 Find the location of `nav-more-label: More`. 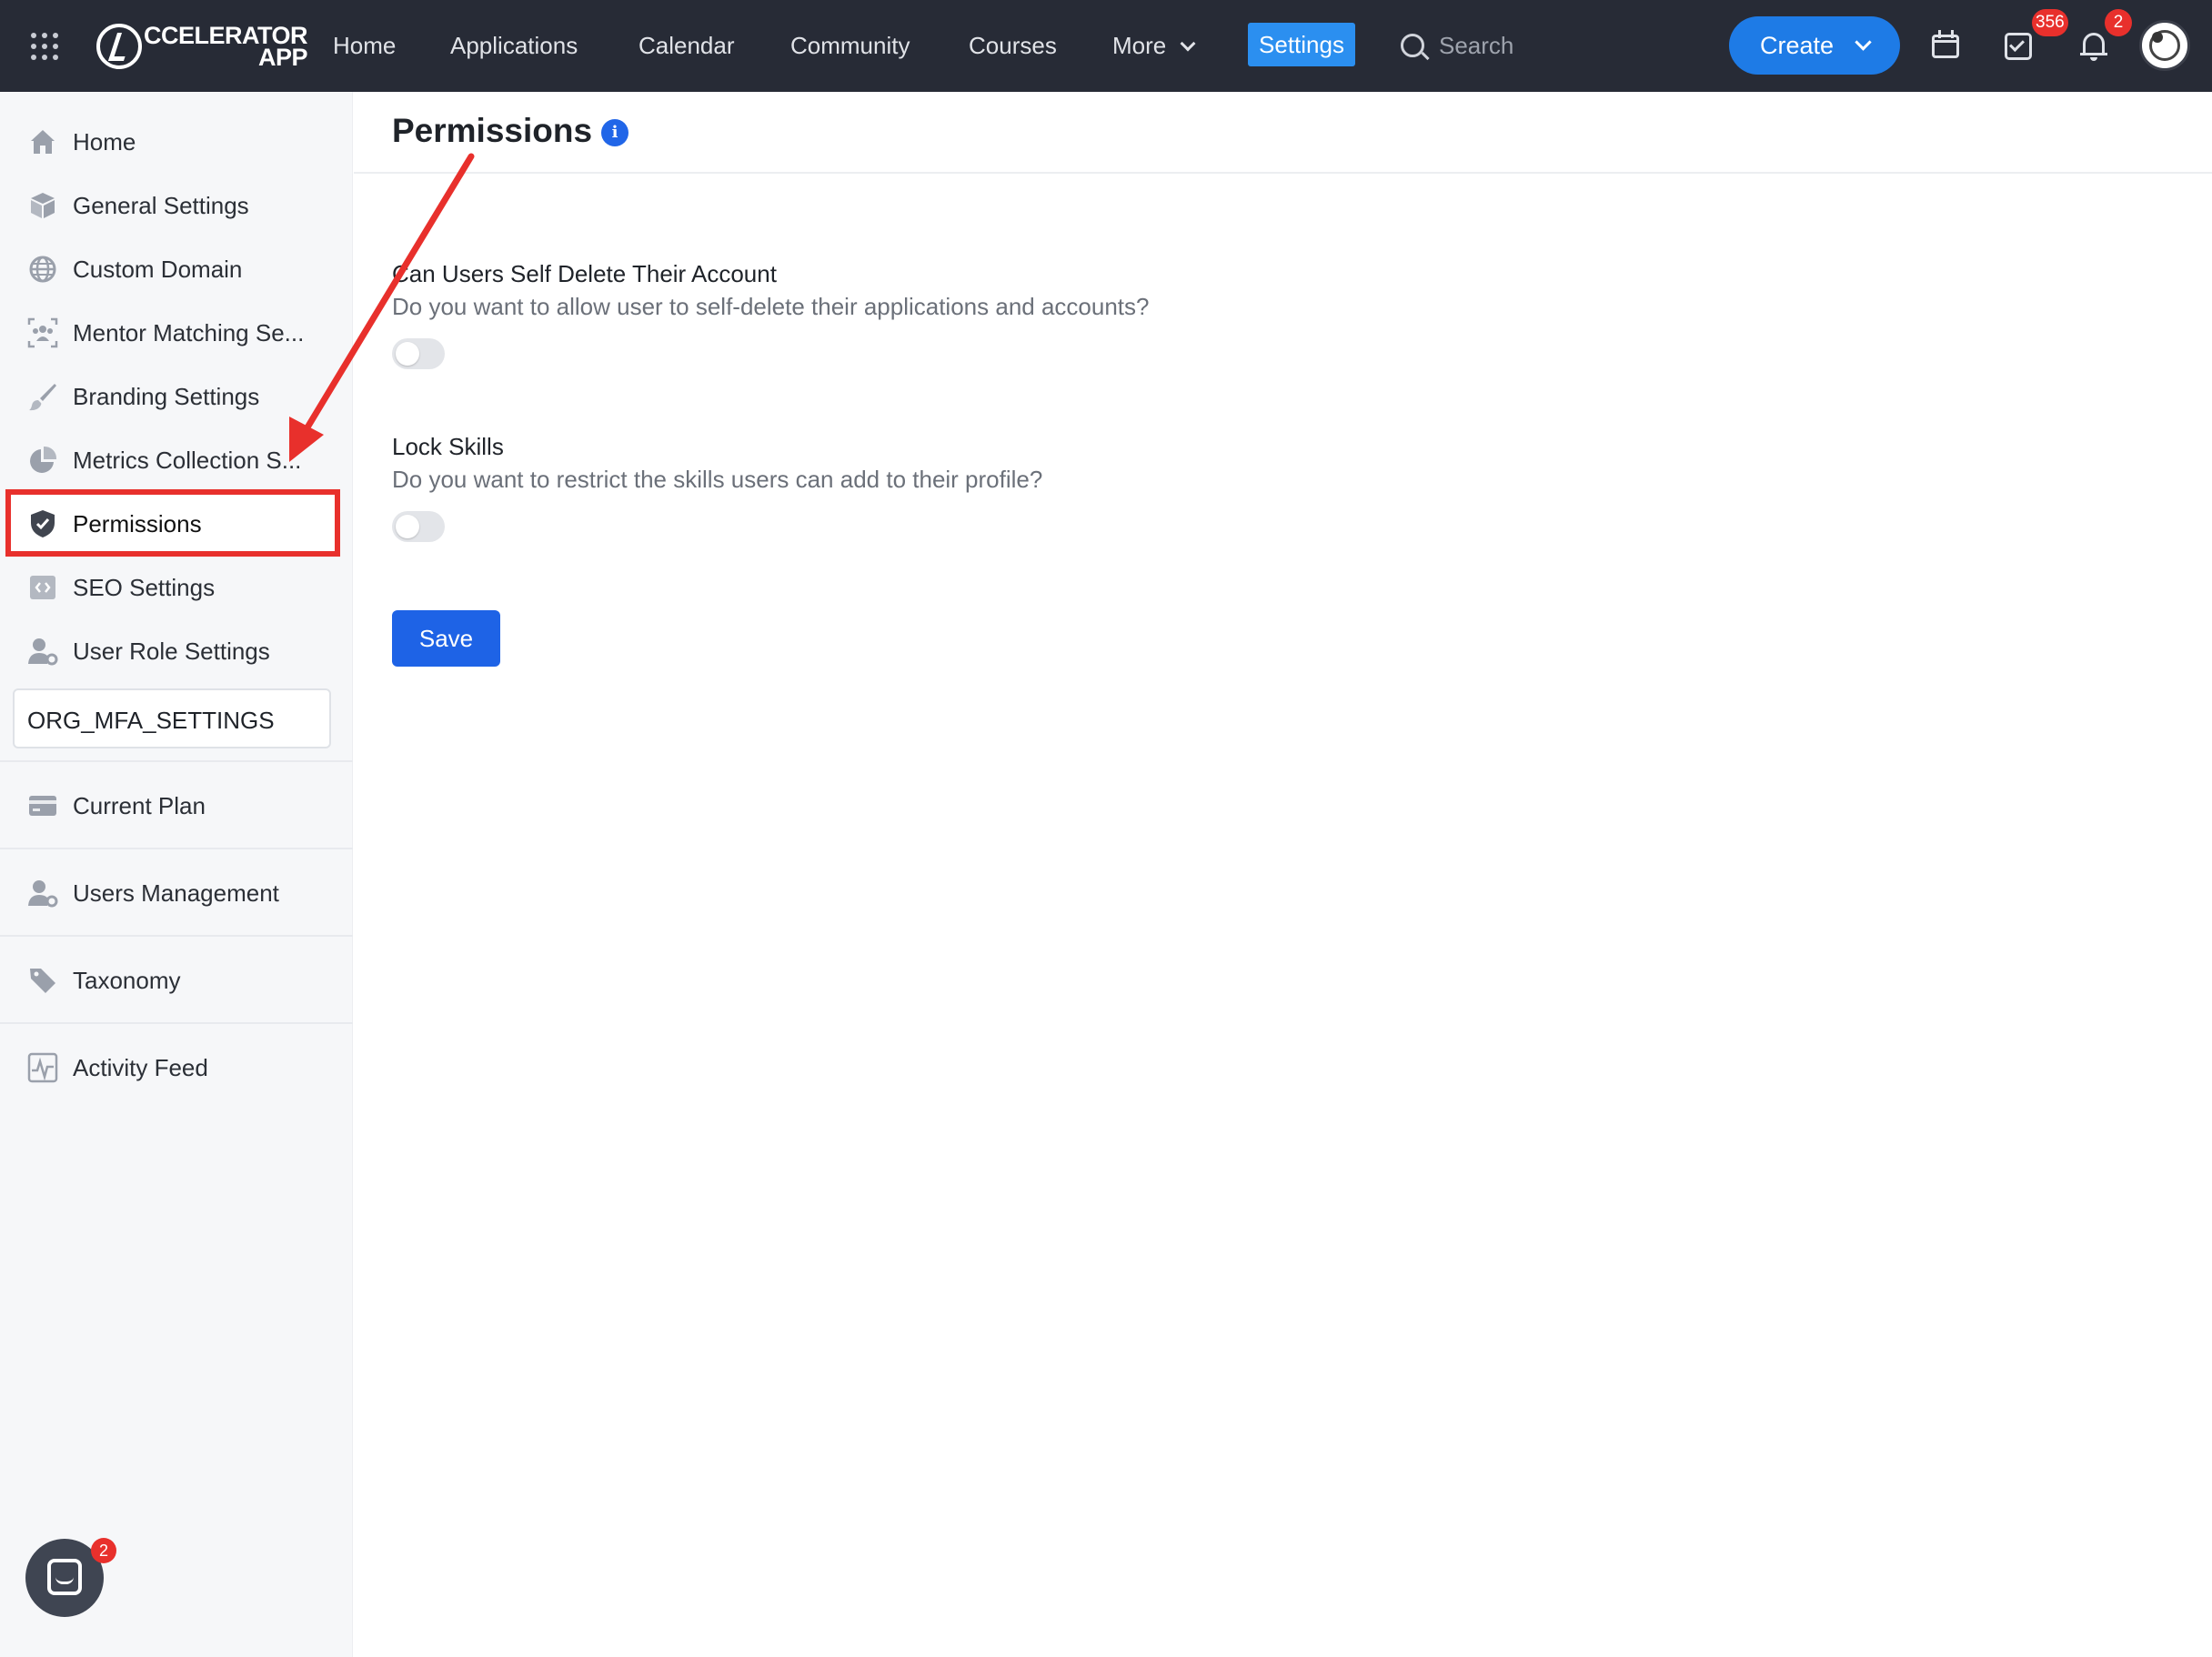

nav-more-label: More is located at coordinates (1139, 45).